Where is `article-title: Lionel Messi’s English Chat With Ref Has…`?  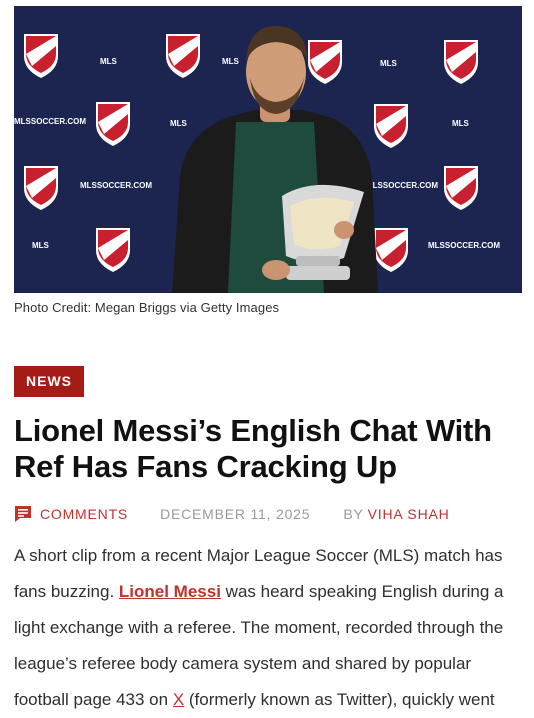 article-title: Lionel Messi’s English Chat With Ref Has… is located at coordinates (253, 448).